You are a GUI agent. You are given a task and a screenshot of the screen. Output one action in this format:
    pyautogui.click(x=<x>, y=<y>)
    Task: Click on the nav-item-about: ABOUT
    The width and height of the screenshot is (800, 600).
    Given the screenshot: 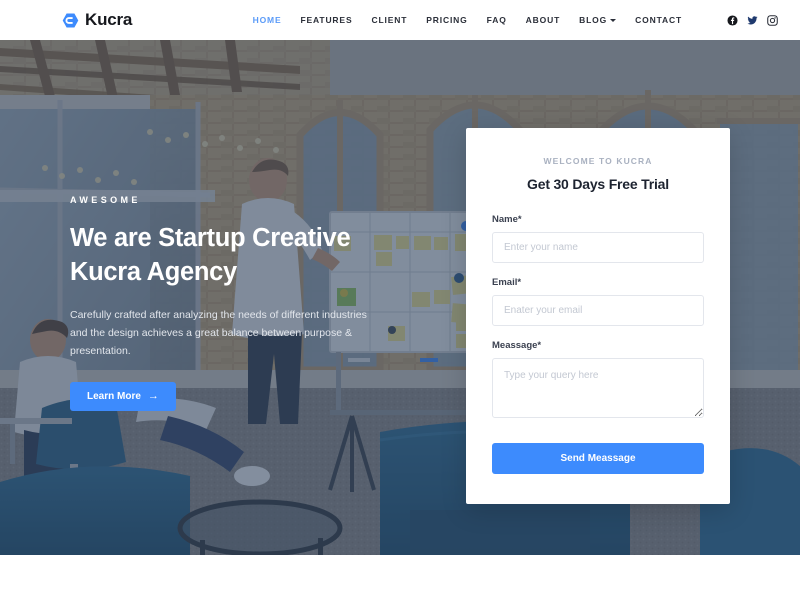 What is the action you would take?
    pyautogui.click(x=543, y=20)
    